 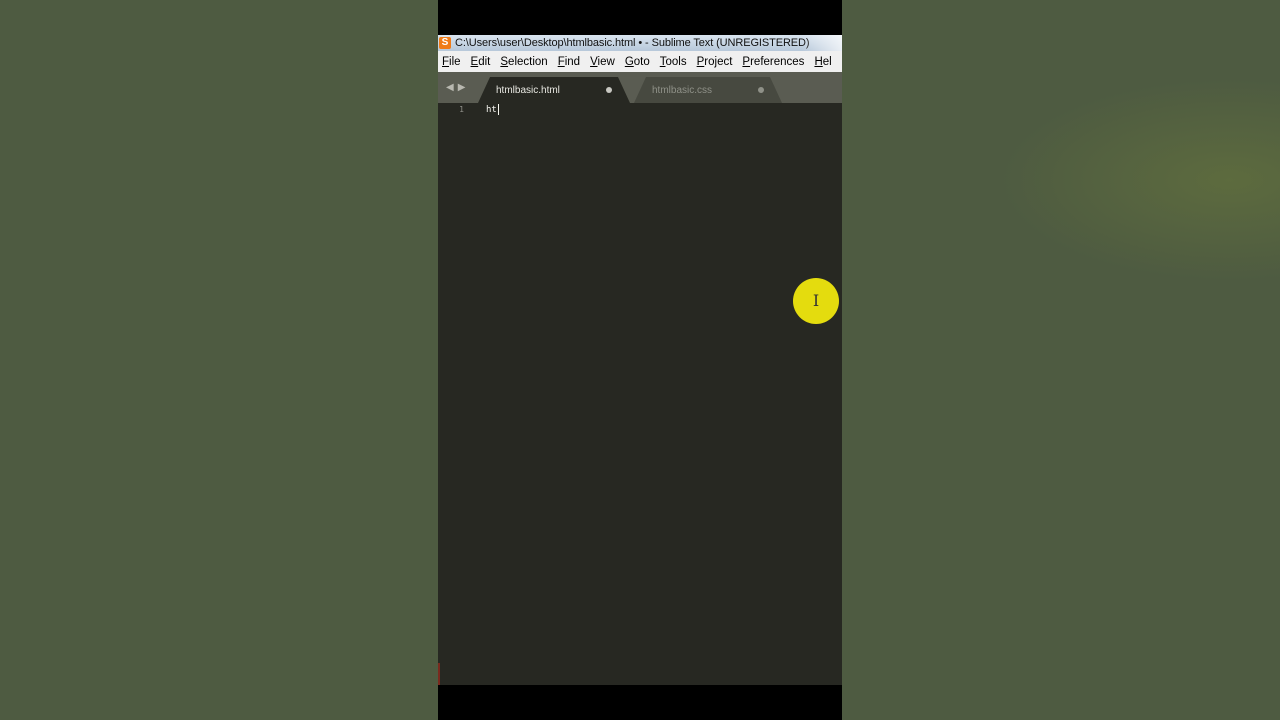 I want to click on menu-view: View, so click(x=603, y=62).